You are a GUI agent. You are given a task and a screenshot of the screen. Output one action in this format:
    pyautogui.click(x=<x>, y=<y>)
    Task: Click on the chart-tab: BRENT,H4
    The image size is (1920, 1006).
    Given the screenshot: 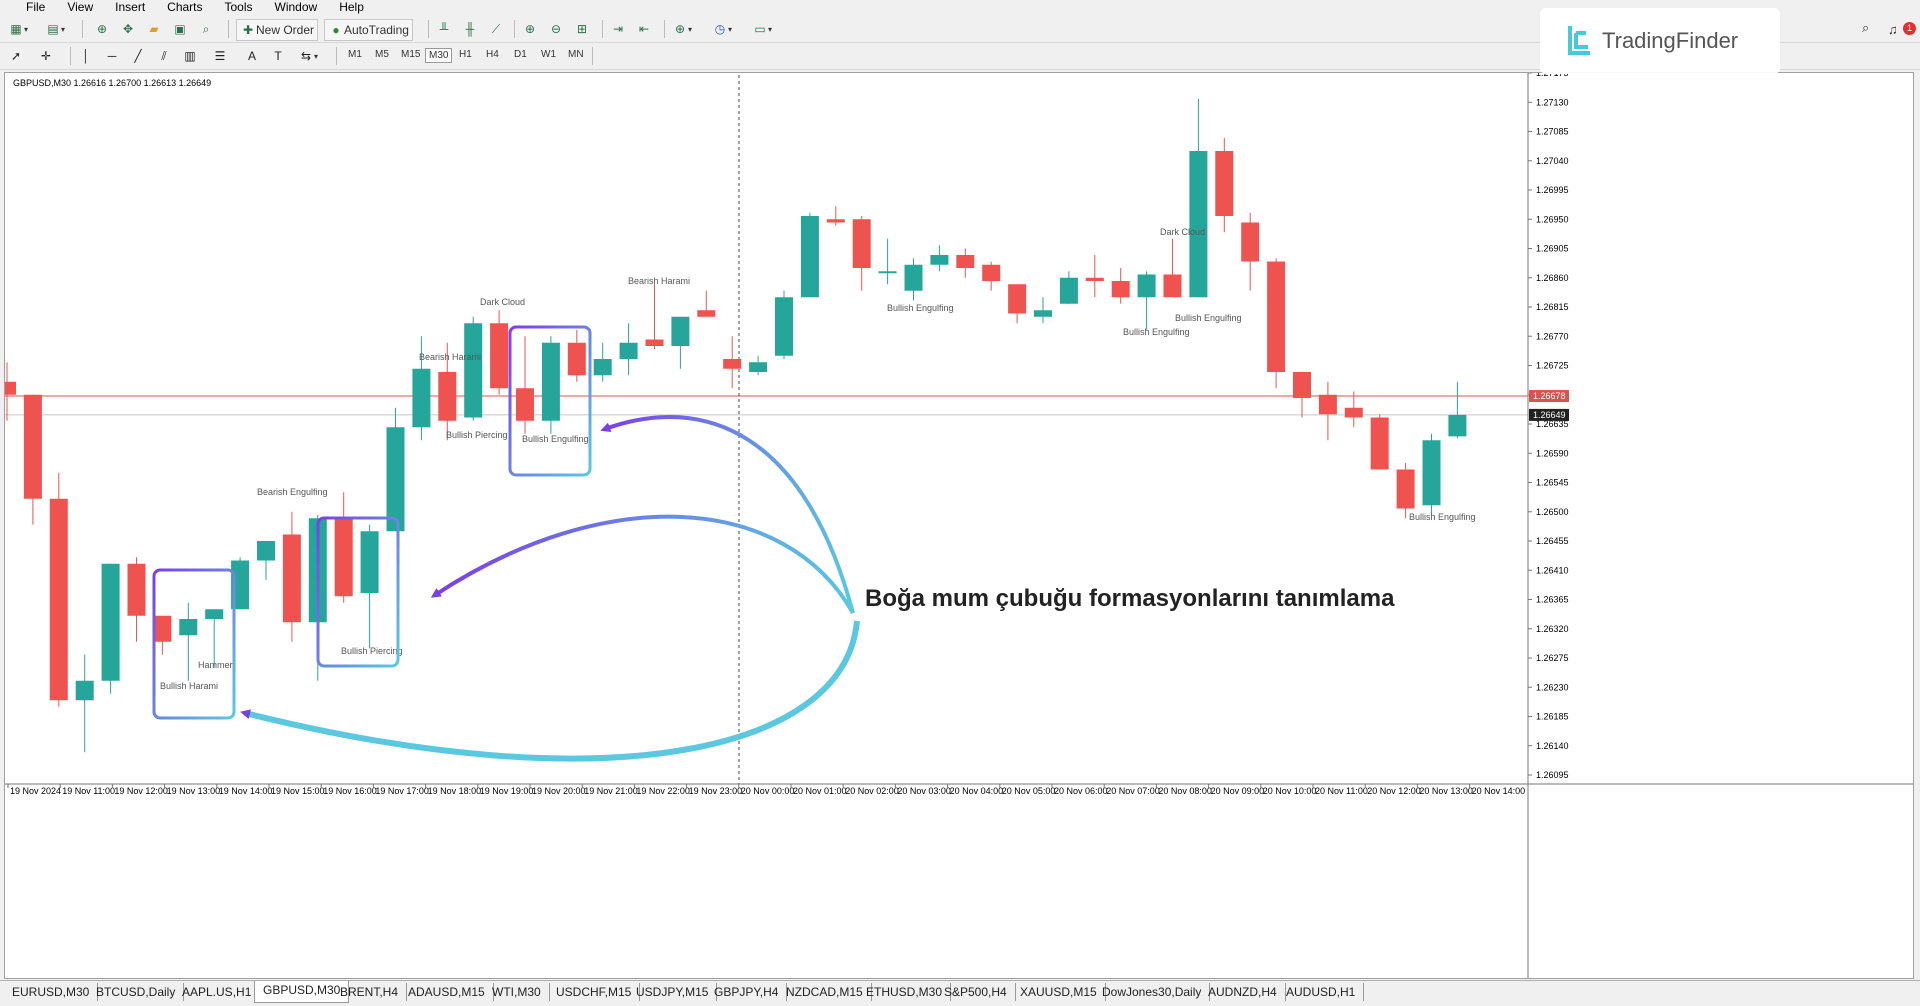 What is the action you would take?
    pyautogui.click(x=370, y=992)
    